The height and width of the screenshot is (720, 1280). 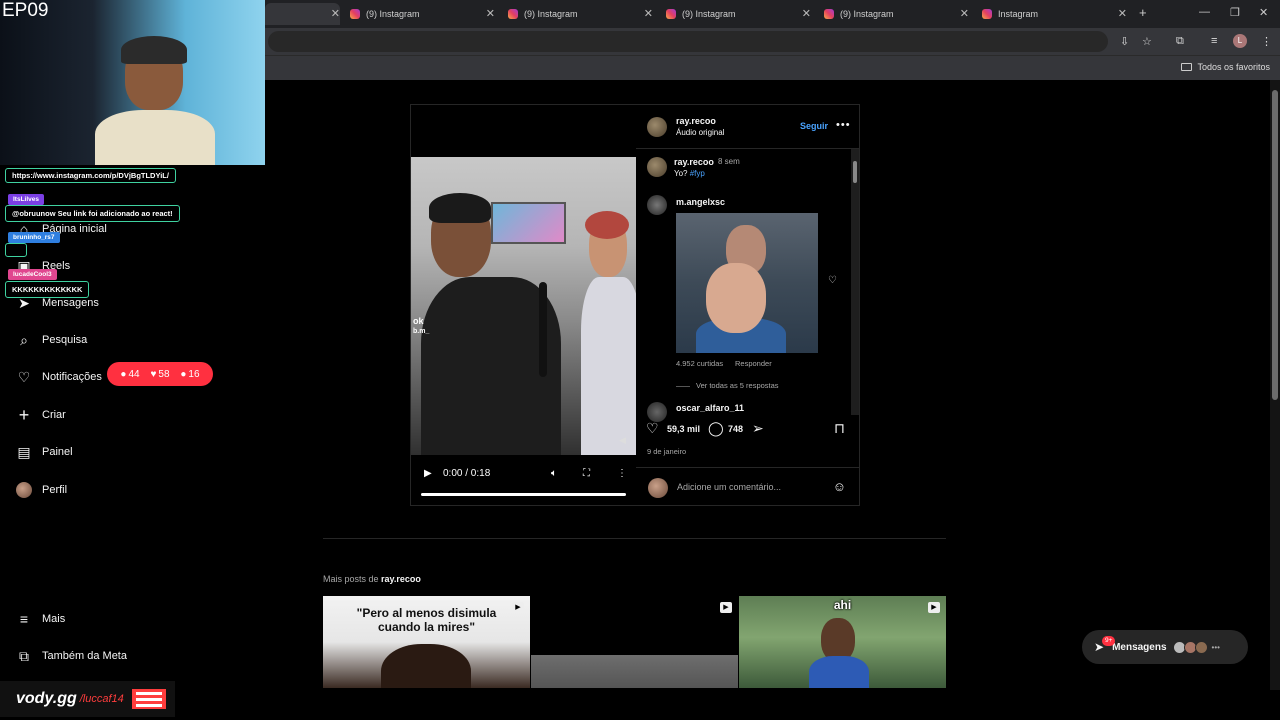 I want to click on nav-more: ≡ Mais, so click(x=40, y=619).